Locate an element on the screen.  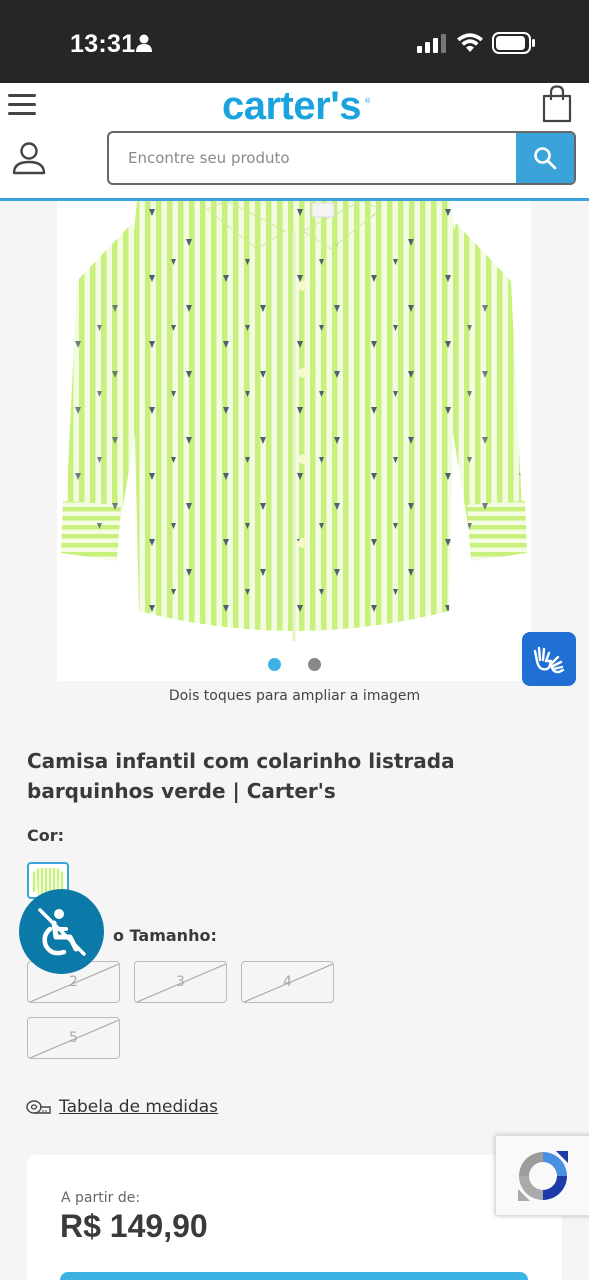
product-price: R$ 149,90 is located at coordinates (134, 1226).